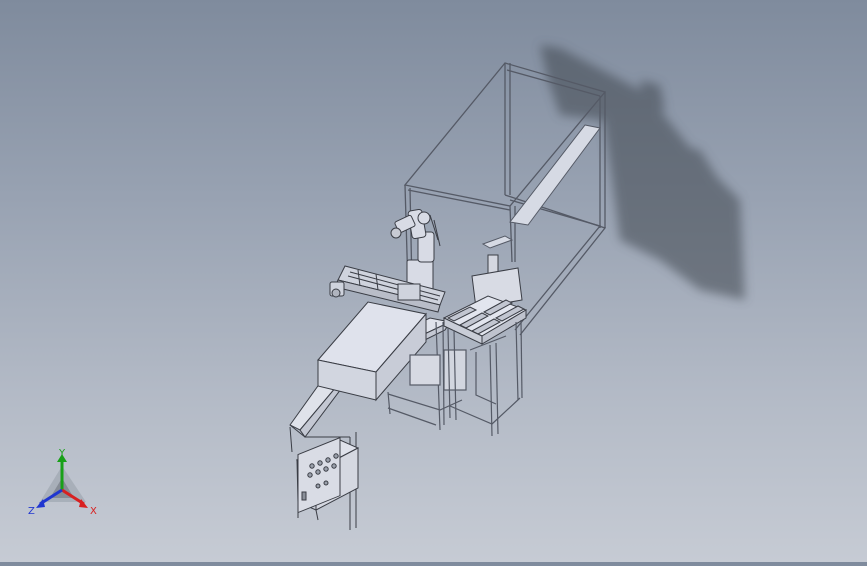  I want to click on coordinate-triad: Y X Z, so click(64, 484).